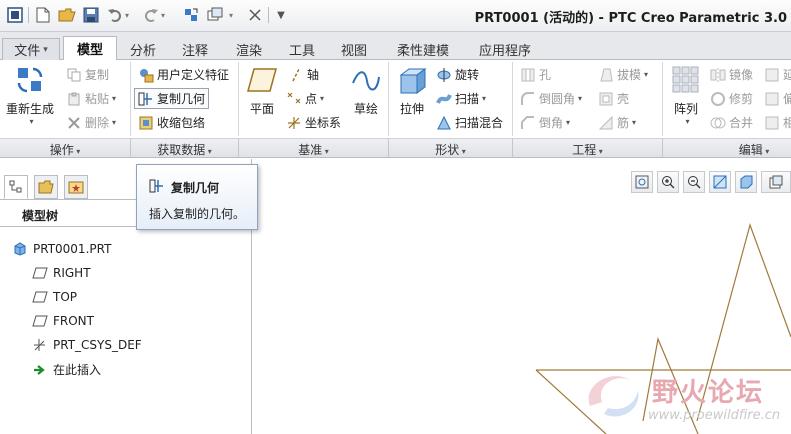 The height and width of the screenshot is (434, 791). Describe the element at coordinates (172, 98) in the screenshot. I see `copy-geometry-button: 复制几何` at that location.